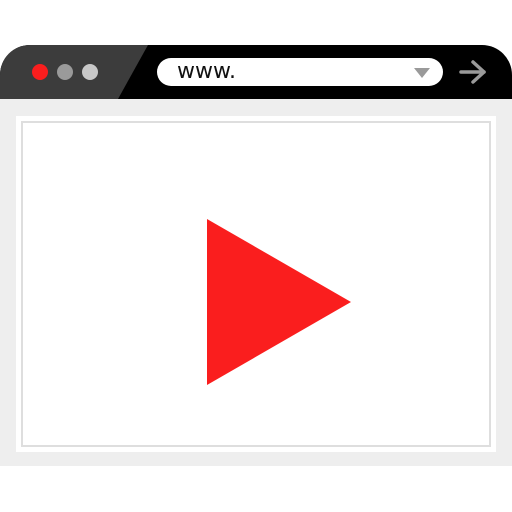 This screenshot has height=512, width=512. Describe the element at coordinates (300, 72) in the screenshot. I see `address-bar: www.` at that location.